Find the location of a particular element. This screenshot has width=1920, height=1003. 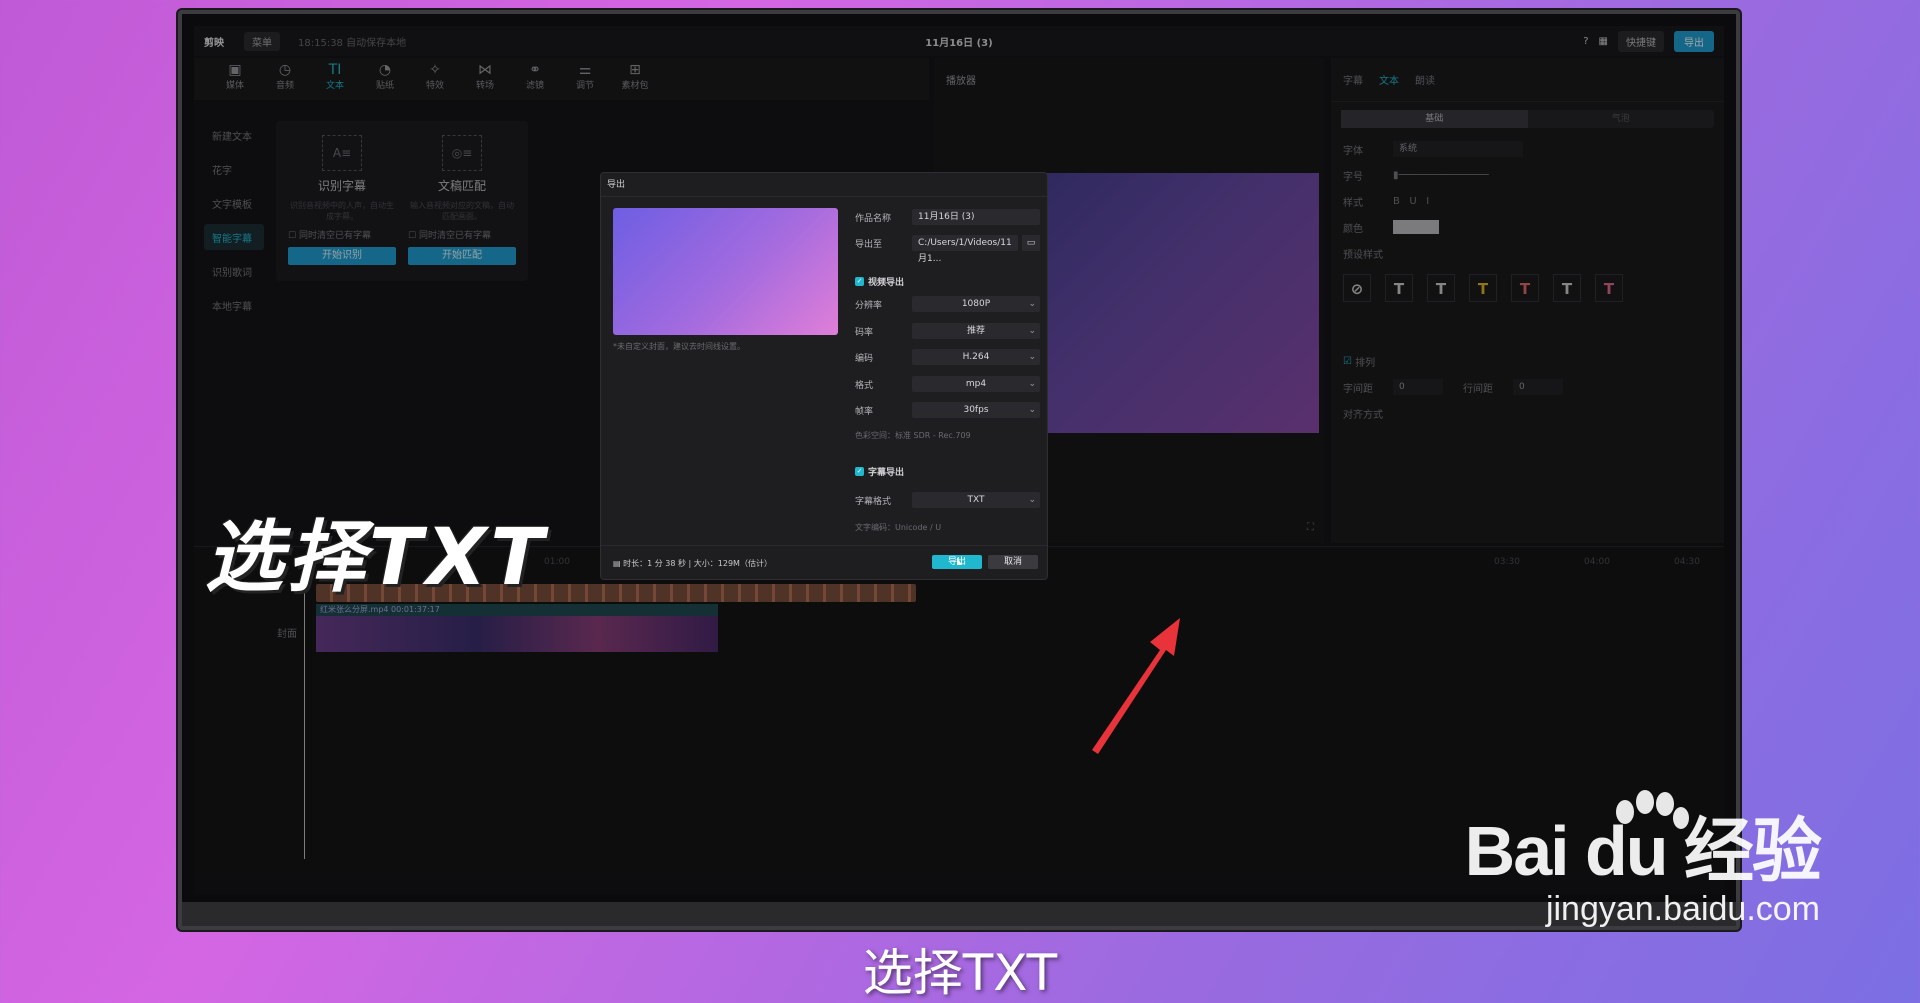

mouse-cursor-icon is located at coordinates (959, 561).